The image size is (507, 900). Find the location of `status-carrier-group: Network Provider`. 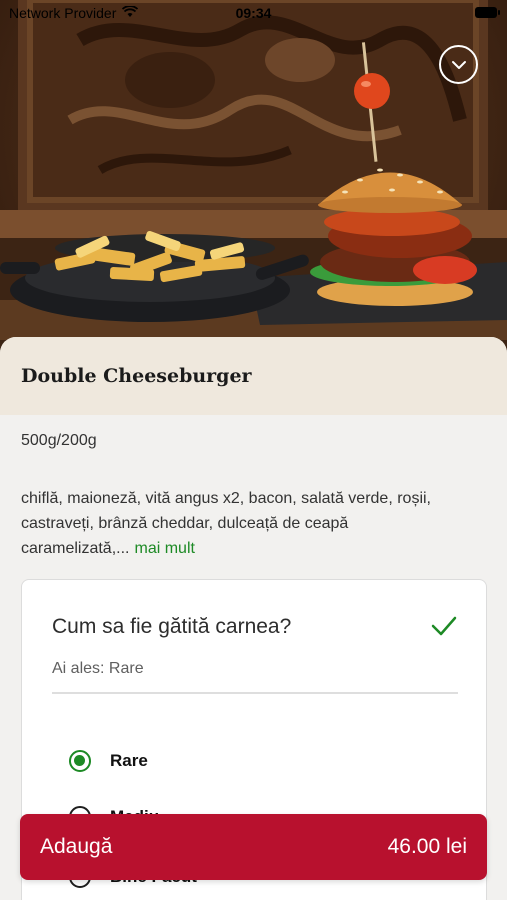

status-carrier-group: Network Provider is located at coordinates (74, 13).